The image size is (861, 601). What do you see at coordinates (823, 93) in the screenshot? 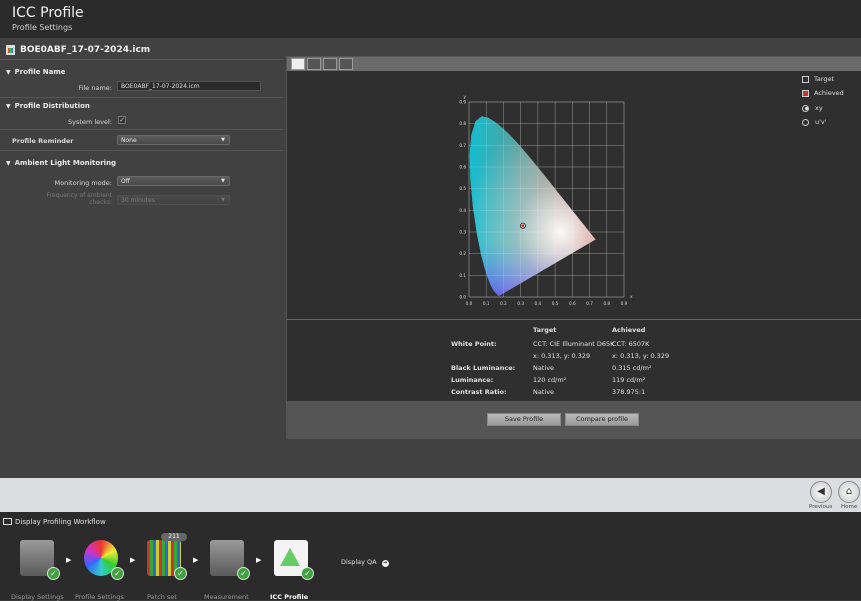
I see `legend-achieved: Achieved` at bounding box center [823, 93].